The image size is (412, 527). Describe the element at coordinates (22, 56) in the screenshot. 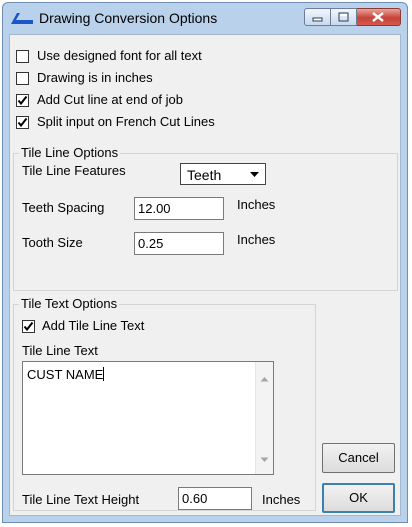

I see `use-designed-font-checkbox` at that location.